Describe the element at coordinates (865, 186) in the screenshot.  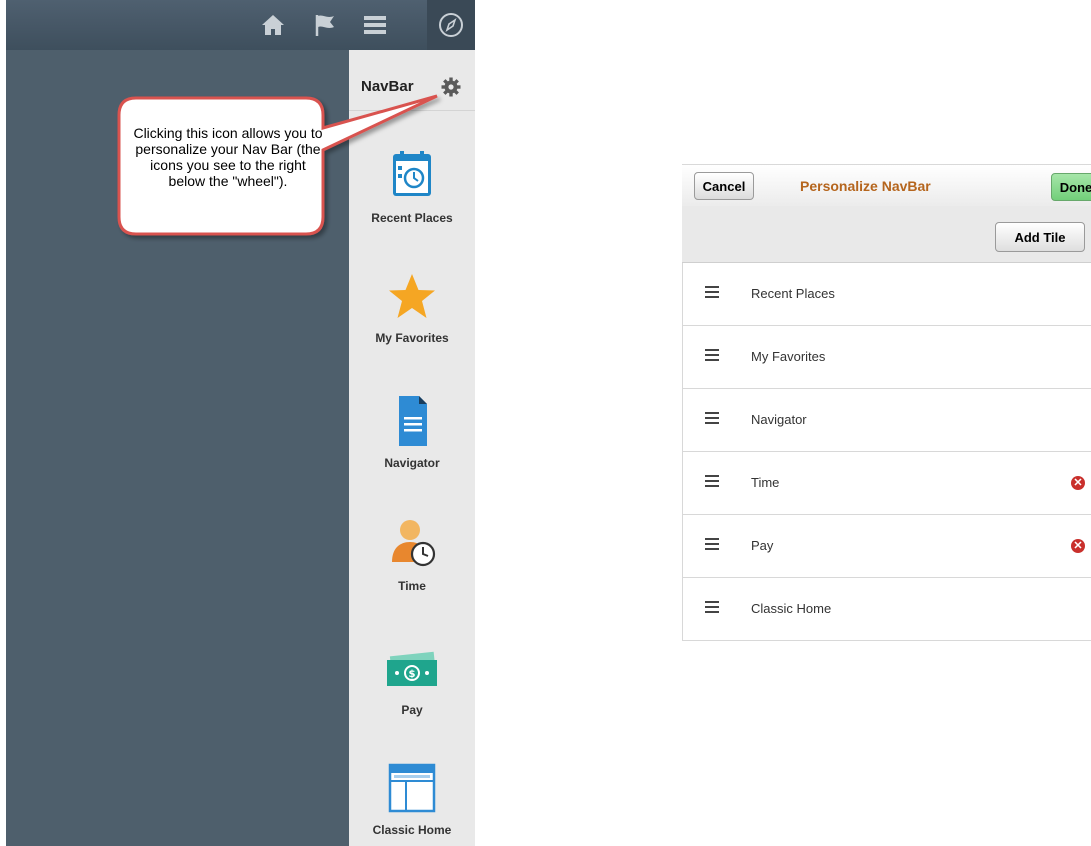
I see `dialog-title: Personalize NavBar` at that location.